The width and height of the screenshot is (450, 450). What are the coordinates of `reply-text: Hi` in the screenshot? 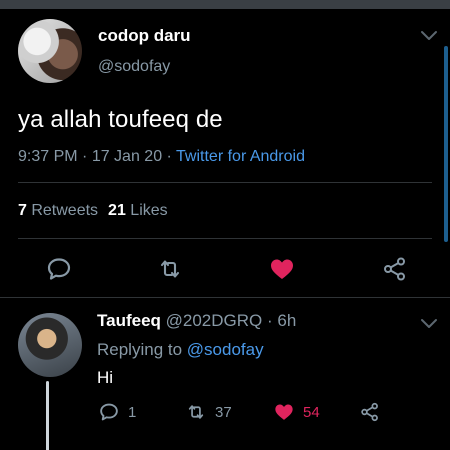 It's located at (105, 377).